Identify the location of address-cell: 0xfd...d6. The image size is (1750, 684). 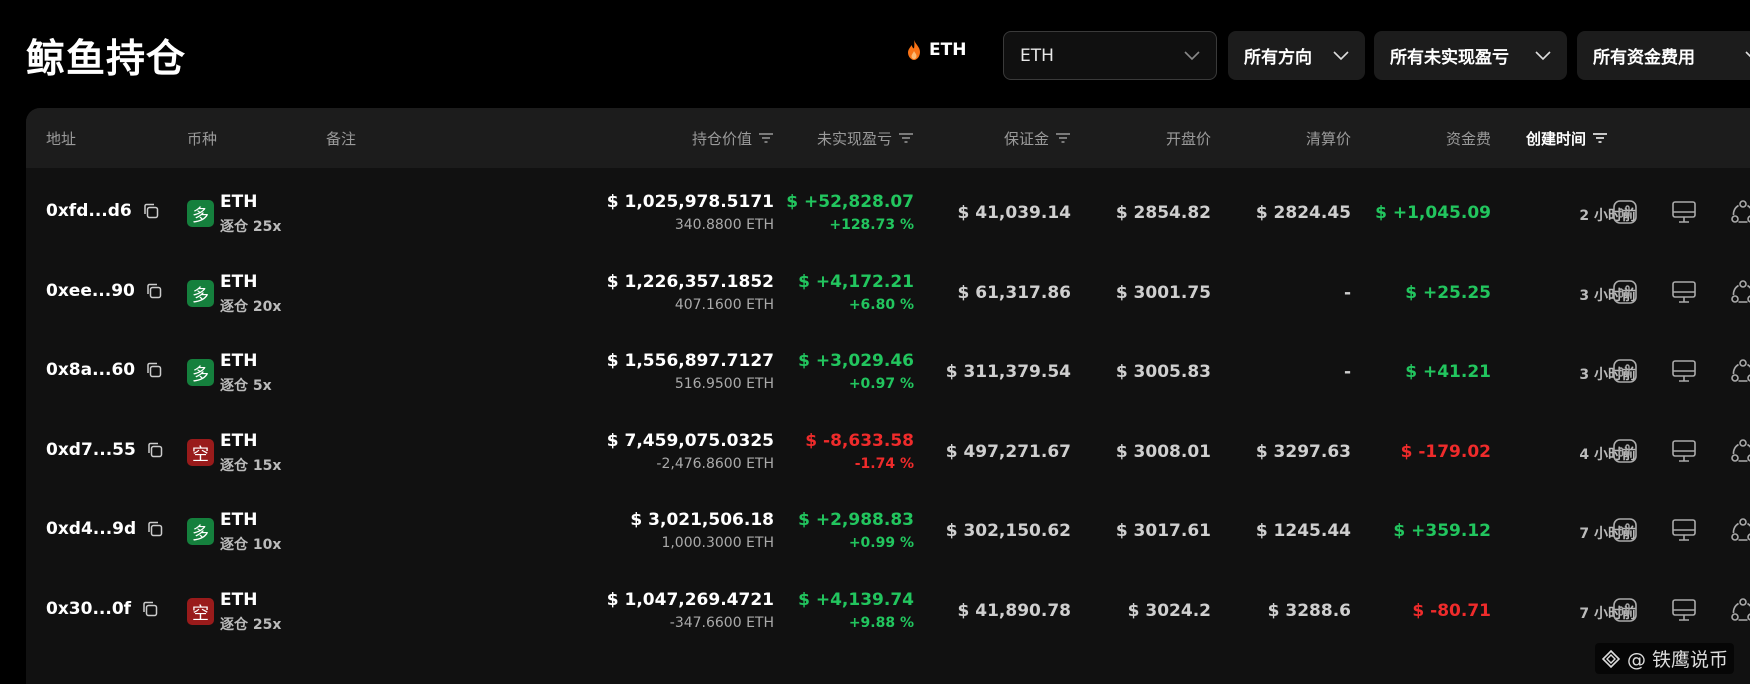
(103, 211).